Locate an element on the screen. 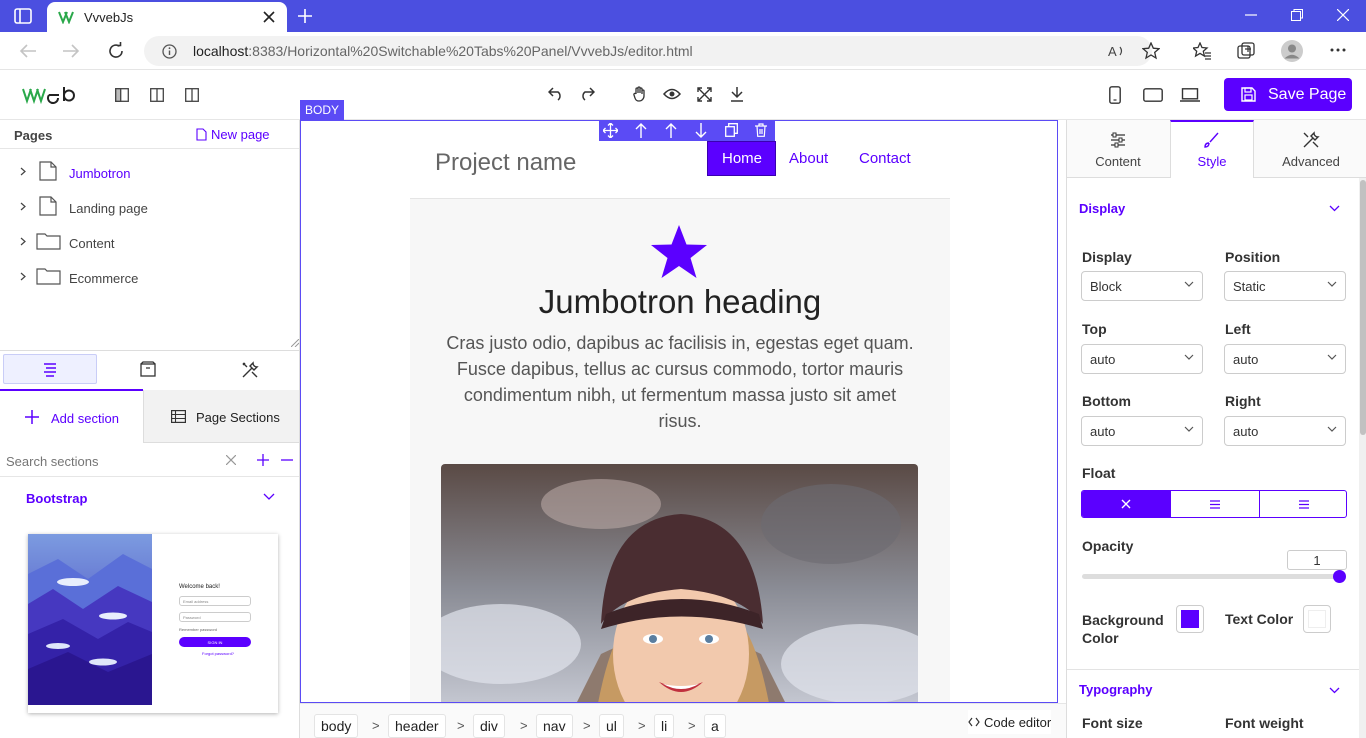 The width and height of the screenshot is (1366, 738). position-select: Static is located at coordinates (1285, 286).